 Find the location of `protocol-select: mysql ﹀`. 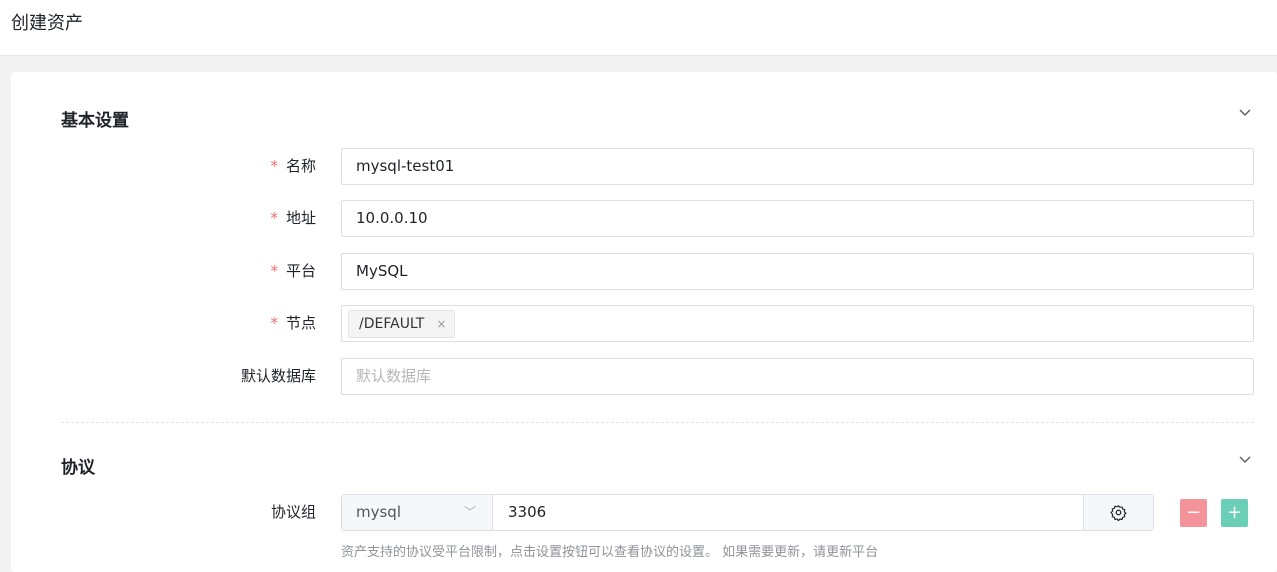

protocol-select: mysql ﹀ is located at coordinates (417, 512).